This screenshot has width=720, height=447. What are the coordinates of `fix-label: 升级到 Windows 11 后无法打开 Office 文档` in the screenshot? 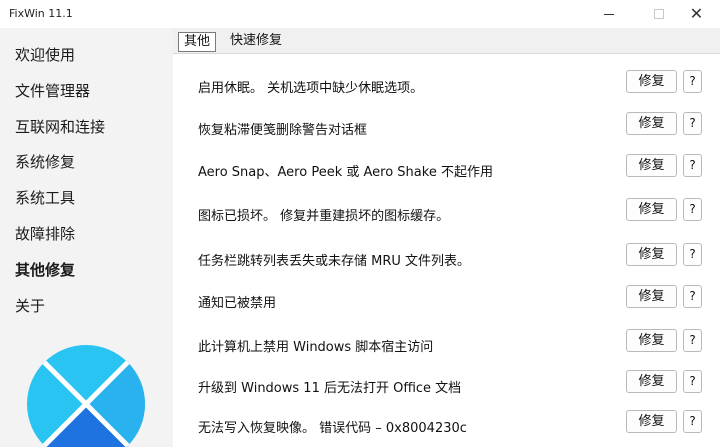 It's located at (330, 388).